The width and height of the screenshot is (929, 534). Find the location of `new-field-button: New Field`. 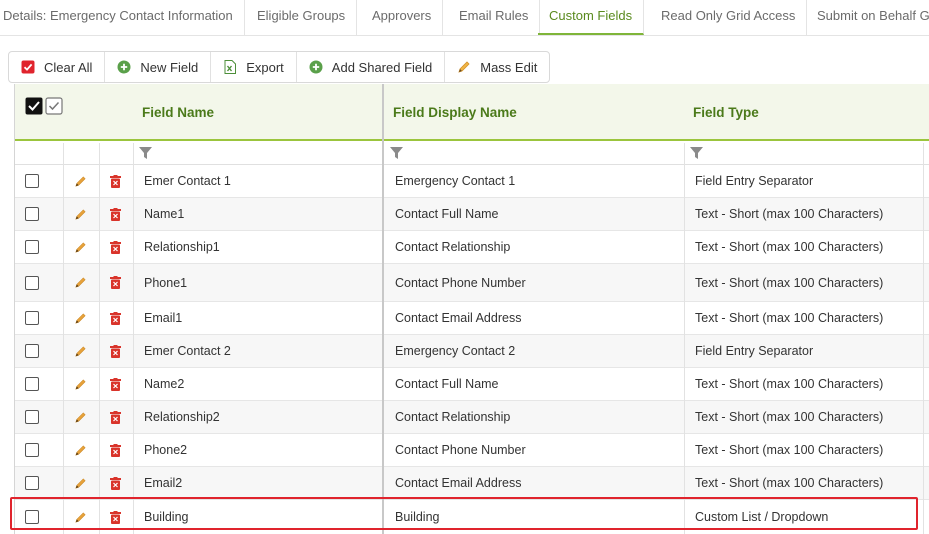

new-field-button: New Field is located at coordinates (158, 67).